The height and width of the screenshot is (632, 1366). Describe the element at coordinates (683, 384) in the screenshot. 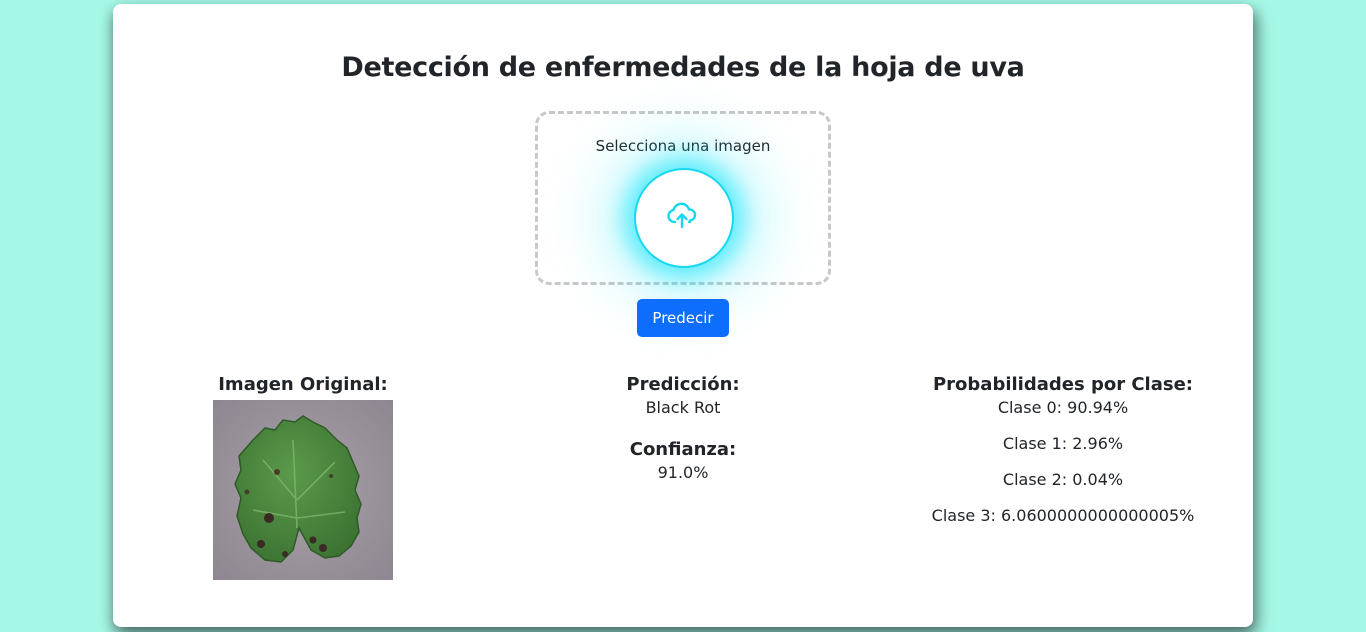

I see `prediction-heading: Predicción:` at that location.